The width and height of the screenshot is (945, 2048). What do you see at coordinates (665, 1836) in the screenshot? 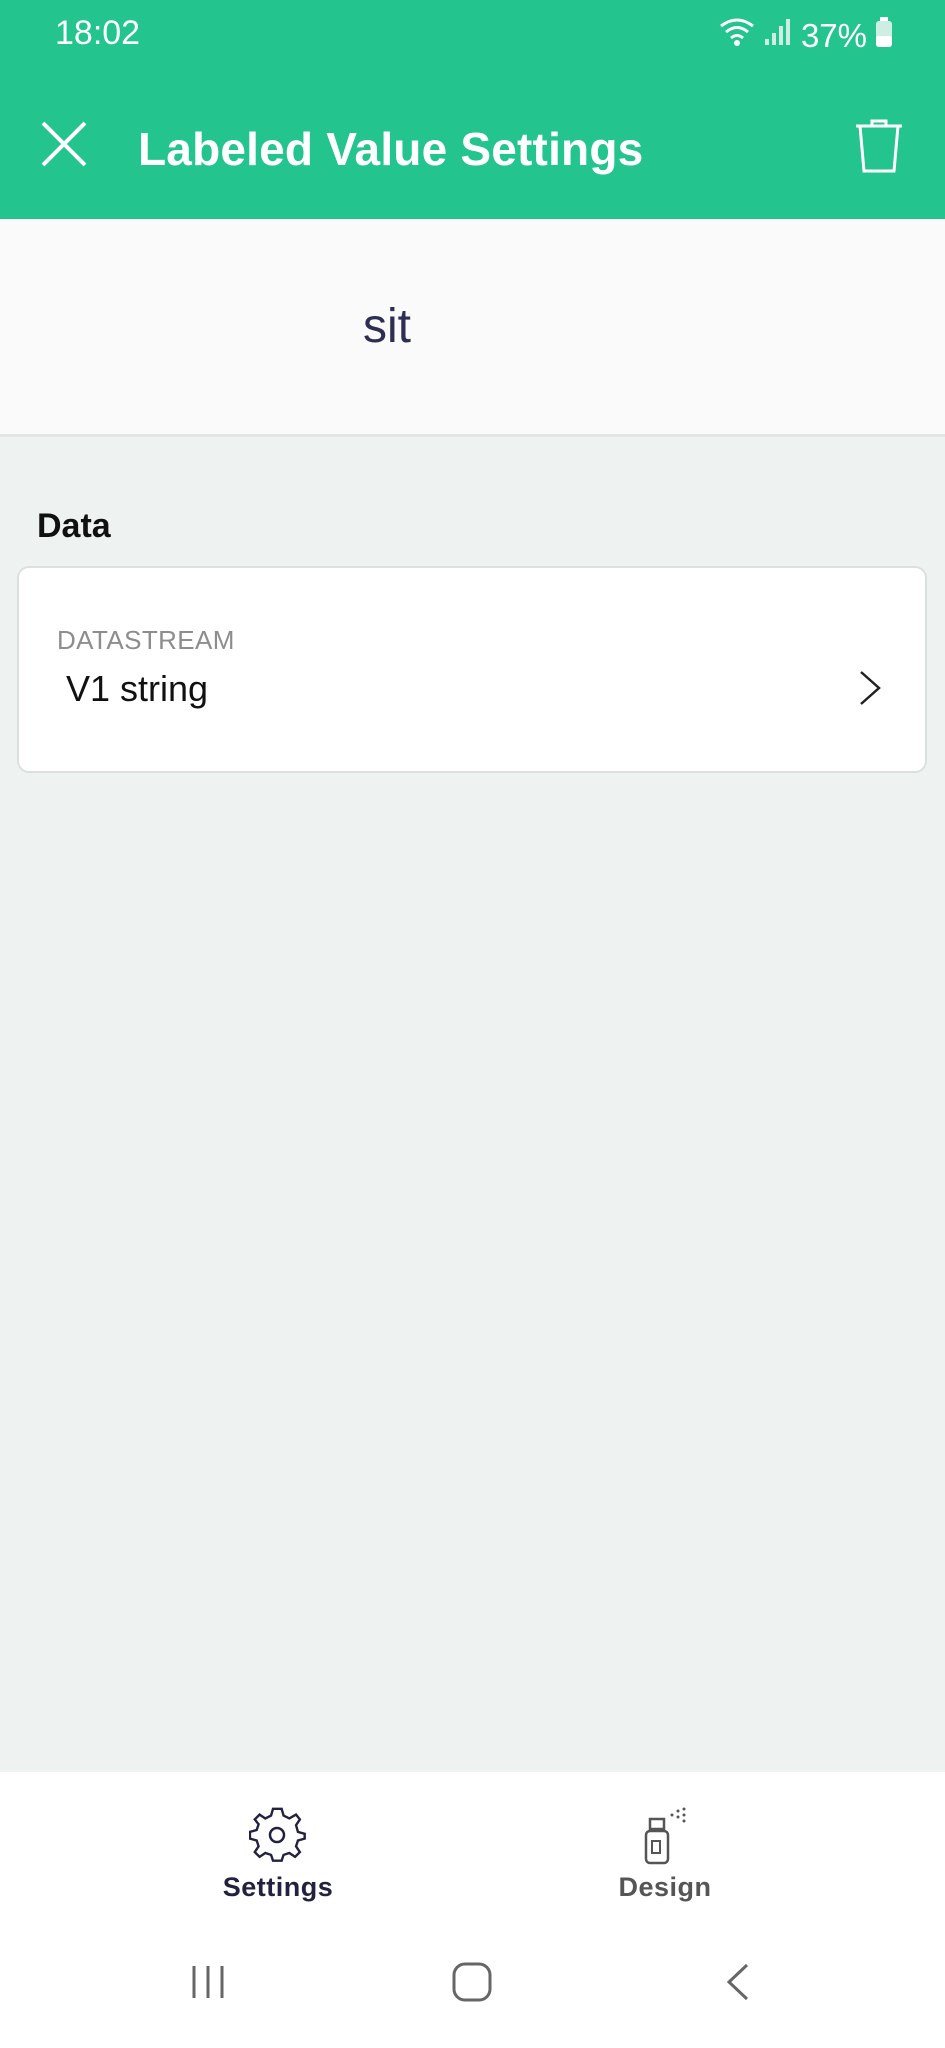
I see `spray-can-icon` at bounding box center [665, 1836].